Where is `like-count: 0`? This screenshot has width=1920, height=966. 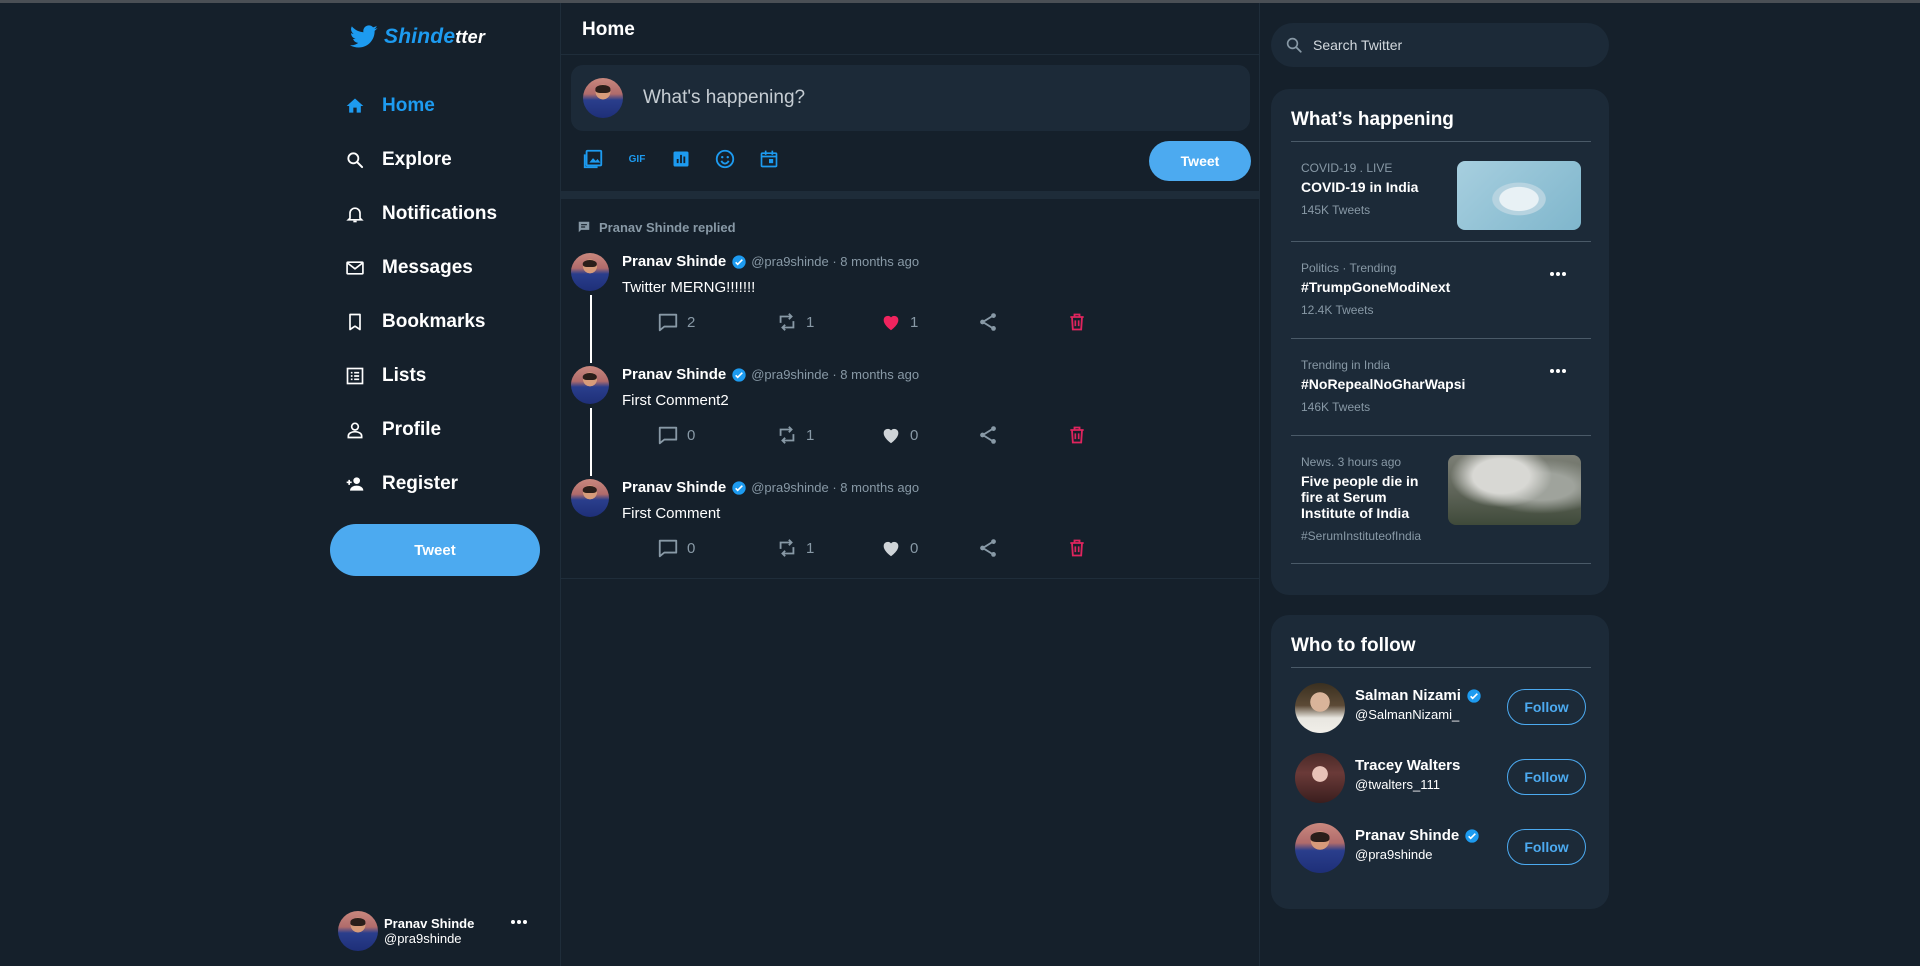
like-count: 0 is located at coordinates (914, 435).